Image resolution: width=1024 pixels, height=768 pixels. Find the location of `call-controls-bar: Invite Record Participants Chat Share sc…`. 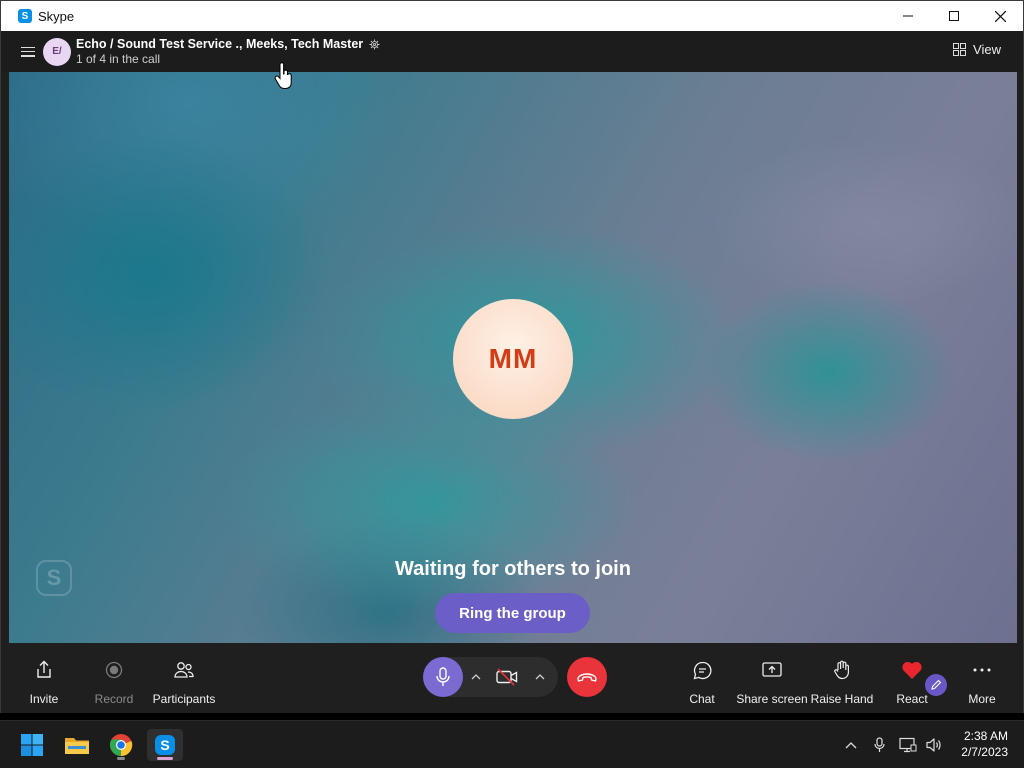

call-controls-bar: Invite Record Participants Chat Share sc… is located at coordinates (512, 678).